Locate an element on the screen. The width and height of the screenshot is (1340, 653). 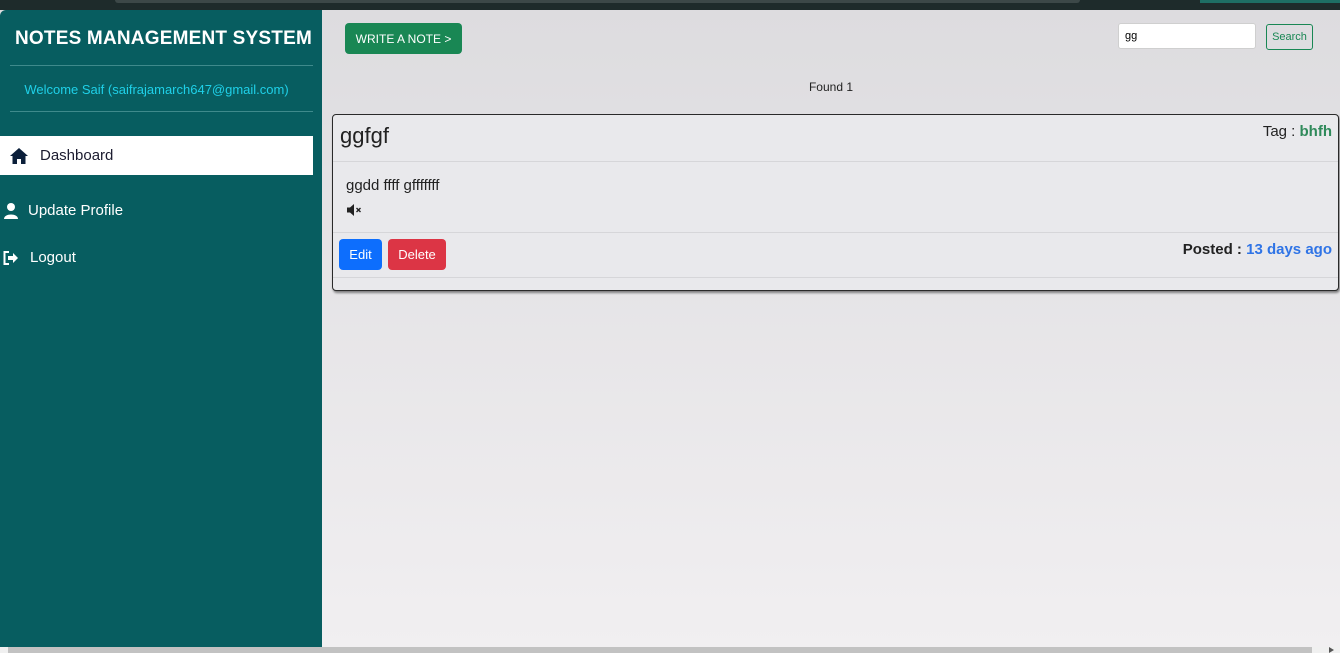
tag-label: Tag : is located at coordinates (1279, 131).